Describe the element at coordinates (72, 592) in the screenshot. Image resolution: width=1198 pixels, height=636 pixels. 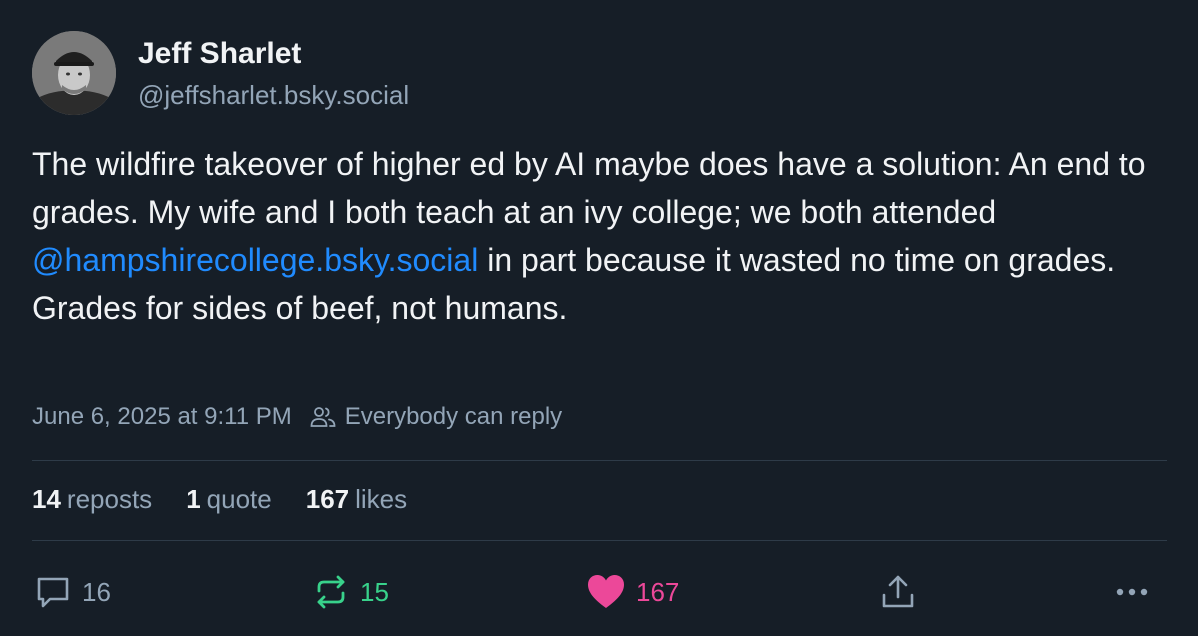
I see `reply-button: 16` at that location.